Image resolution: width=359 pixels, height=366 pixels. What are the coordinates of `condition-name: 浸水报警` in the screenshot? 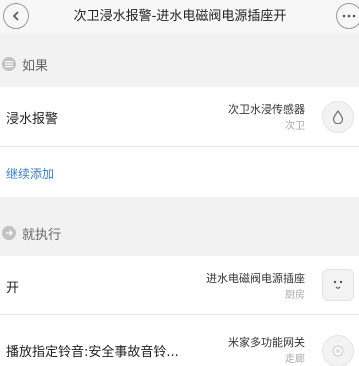 It's located at (32, 119).